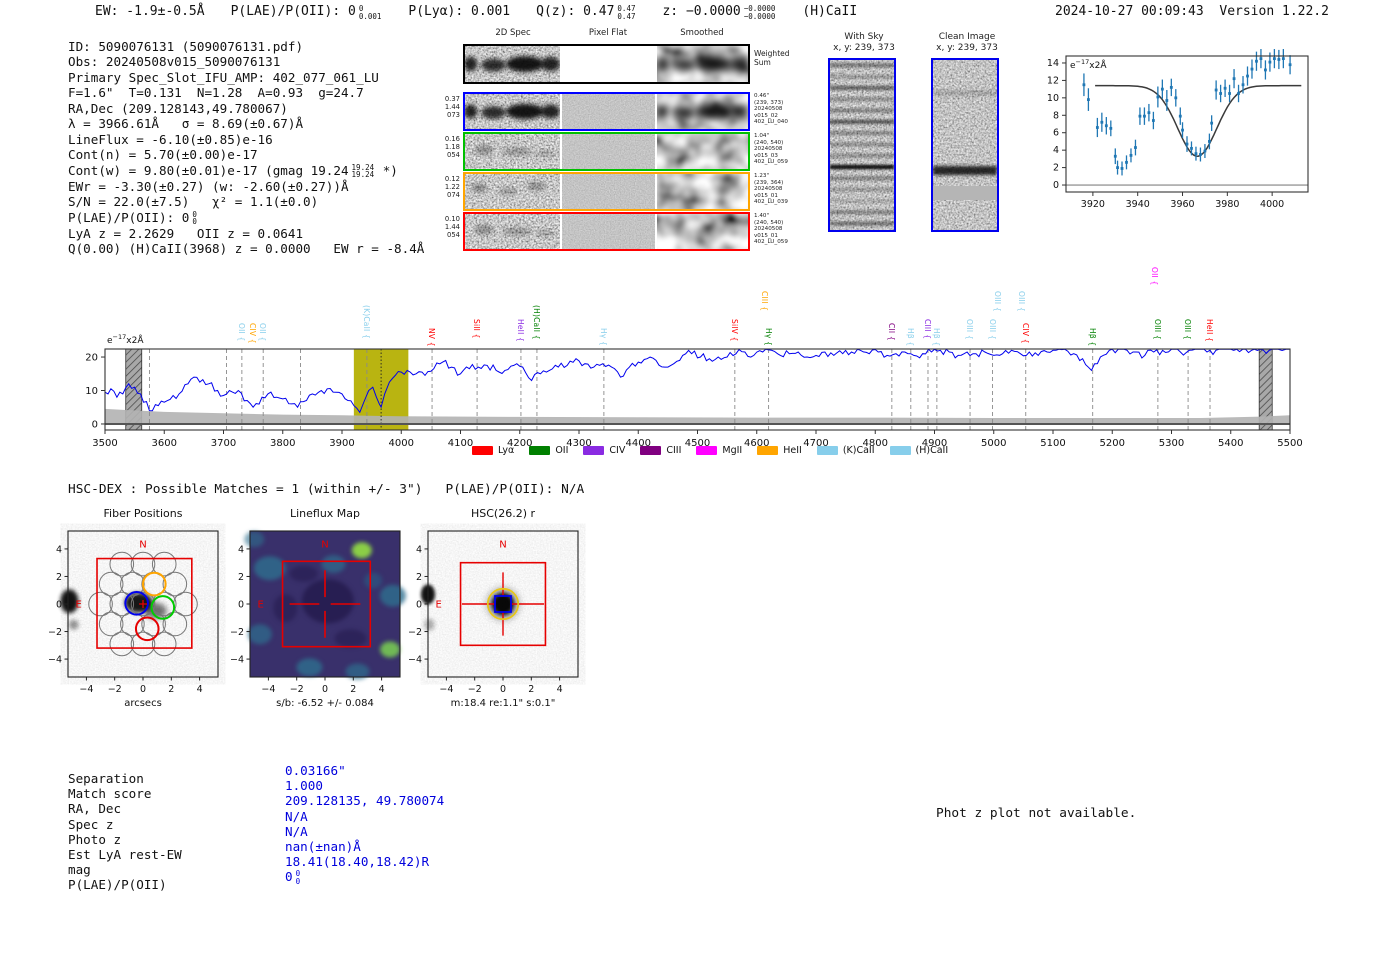 The width and height of the screenshot is (1400, 953). What do you see at coordinates (366, 322) in the screenshot?
I see `spectrum-line-label: (K)CaII {` at bounding box center [366, 322].